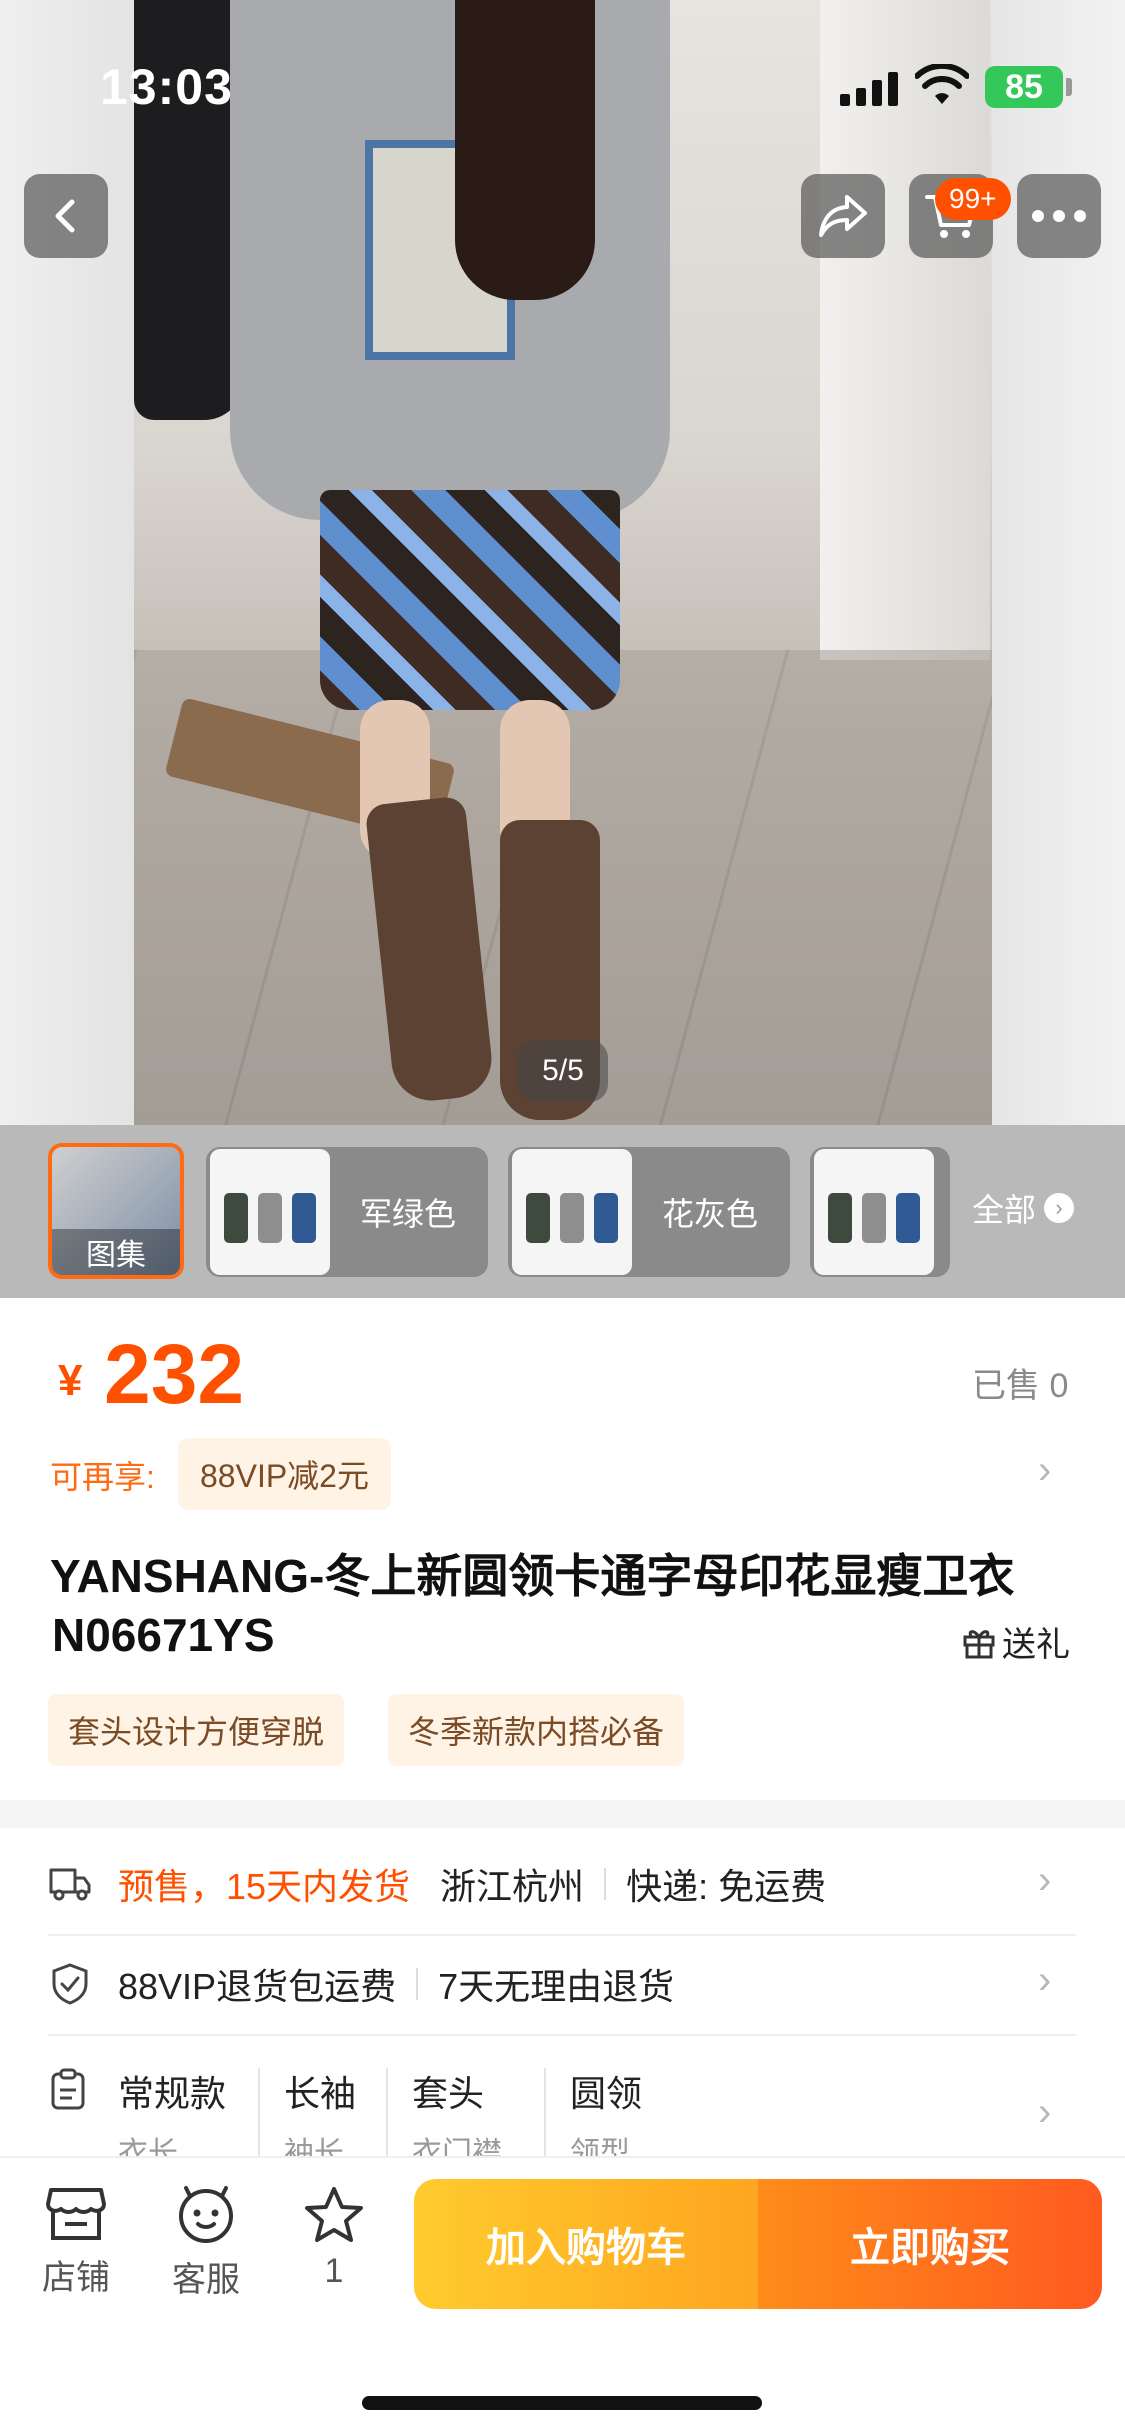 The width and height of the screenshot is (1125, 2436). I want to click on delivery-truck-icon, so click(70, 1884).